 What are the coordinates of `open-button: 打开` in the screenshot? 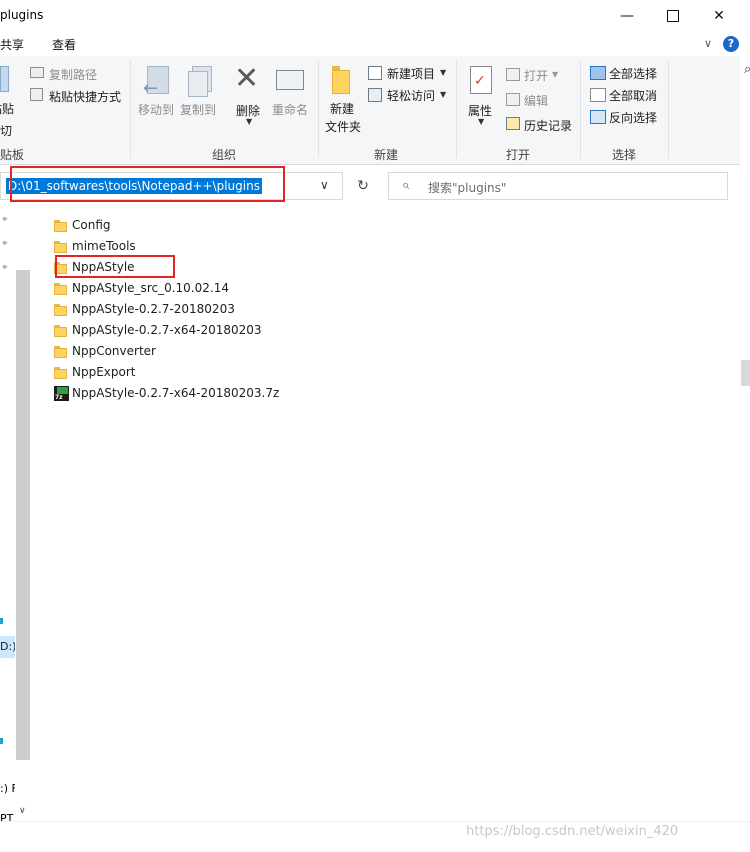 It's located at (536, 75).